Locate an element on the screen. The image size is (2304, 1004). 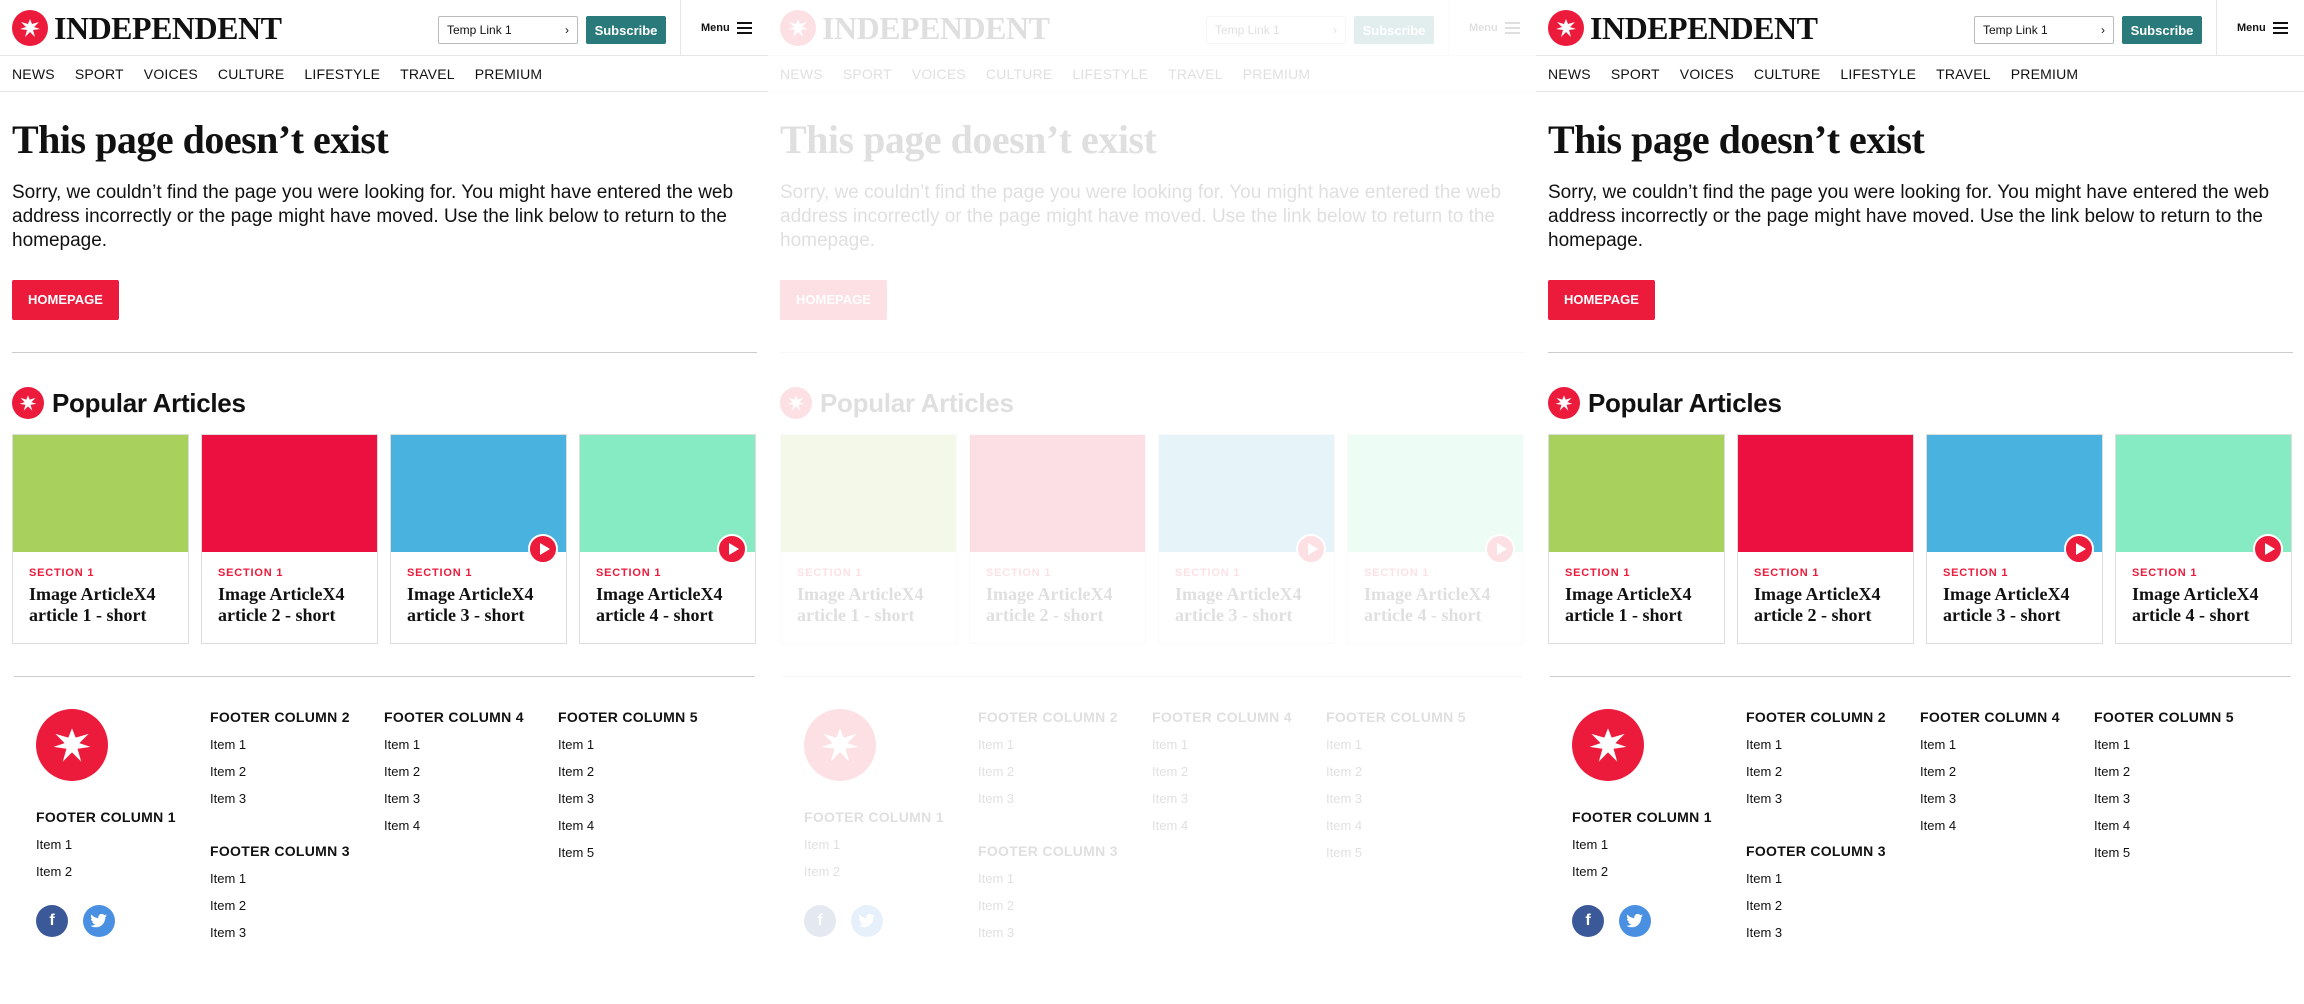
nav-item-sport: SPORT is located at coordinates (1635, 74).